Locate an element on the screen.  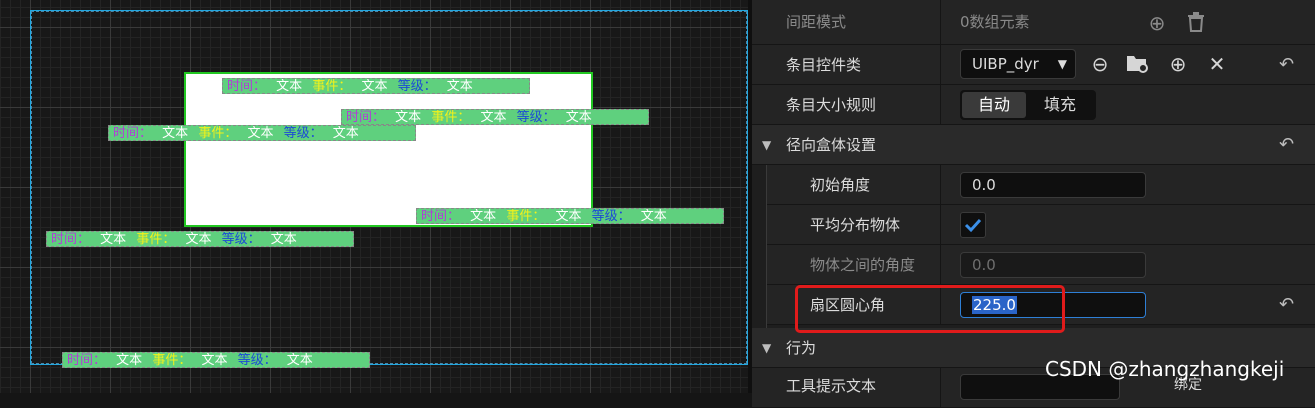
chevron-down-icon: ▼ is located at coordinates (1062, 64).